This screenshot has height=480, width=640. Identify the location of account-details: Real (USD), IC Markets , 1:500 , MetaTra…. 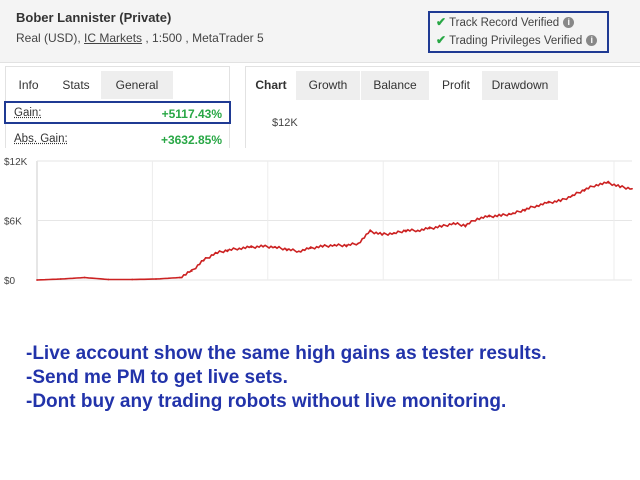
(140, 38).